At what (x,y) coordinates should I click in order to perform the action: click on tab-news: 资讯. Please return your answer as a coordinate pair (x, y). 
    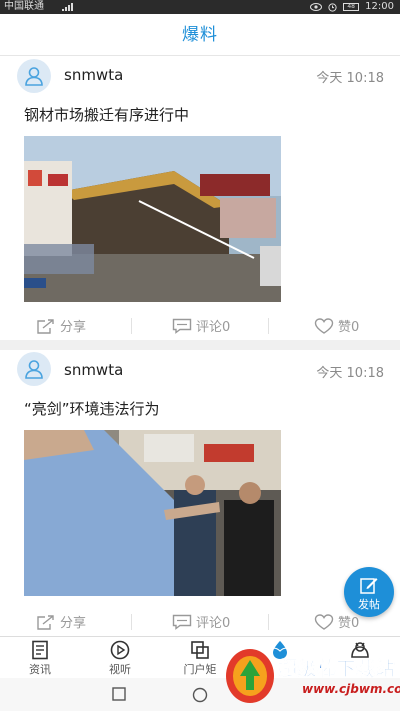
    Looking at the image, I should click on (40, 658).